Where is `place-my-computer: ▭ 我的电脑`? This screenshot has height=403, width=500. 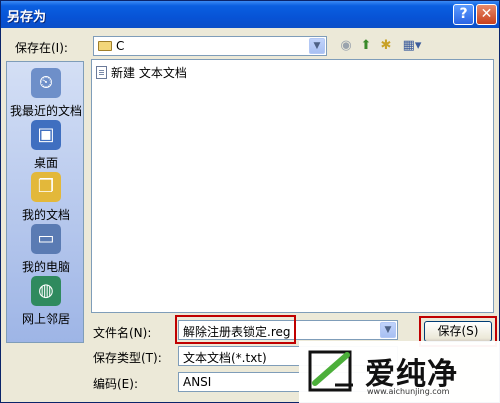
place-my-computer: ▭ 我的电脑 is located at coordinates (46, 249).